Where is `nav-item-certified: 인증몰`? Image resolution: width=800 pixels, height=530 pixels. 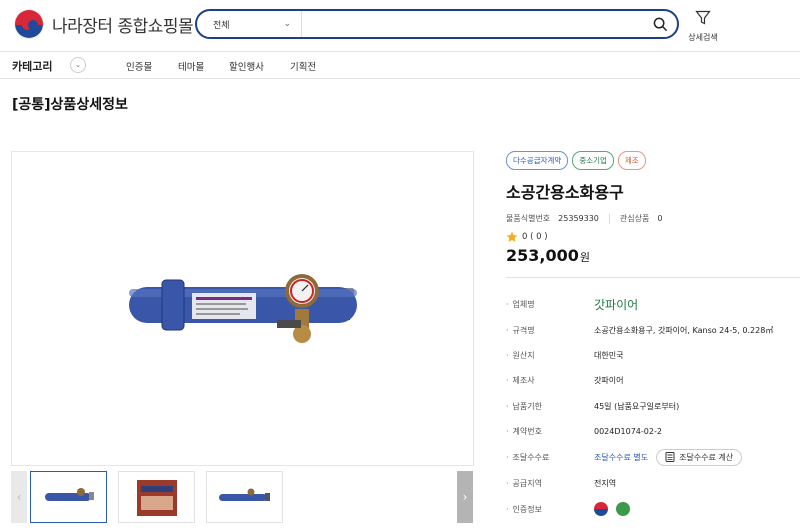 nav-item-certified: 인증몰 is located at coordinates (139, 66).